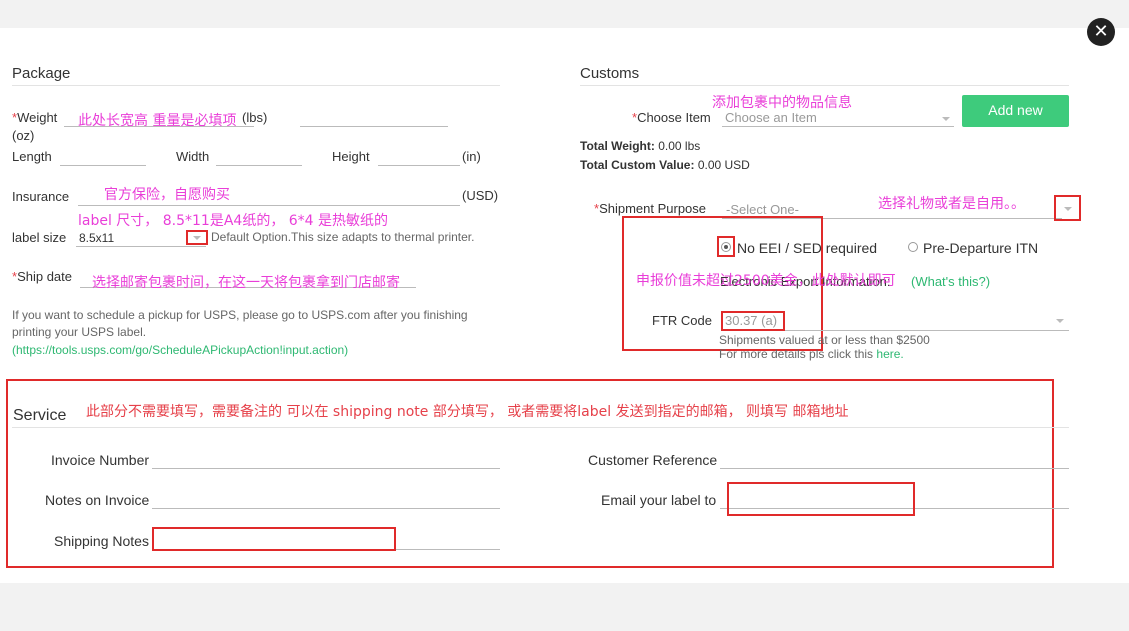 This screenshot has width=1129, height=631. What do you see at coordinates (1101, 32) in the screenshot?
I see `close-icon: ✕` at bounding box center [1101, 32].